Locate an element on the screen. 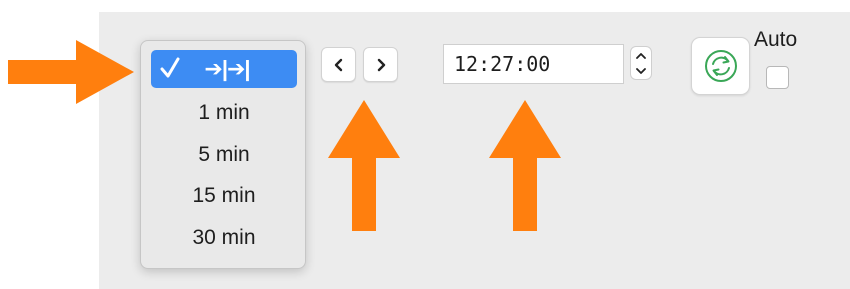 The width and height of the screenshot is (850, 289). step-forward-button is located at coordinates (380, 64).